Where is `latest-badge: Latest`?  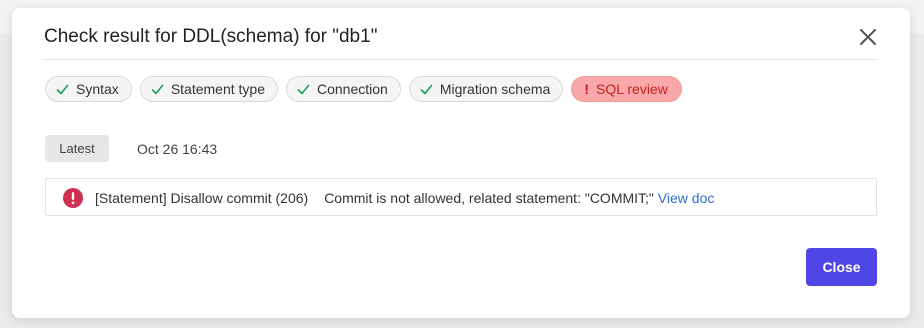 latest-badge: Latest is located at coordinates (77, 148).